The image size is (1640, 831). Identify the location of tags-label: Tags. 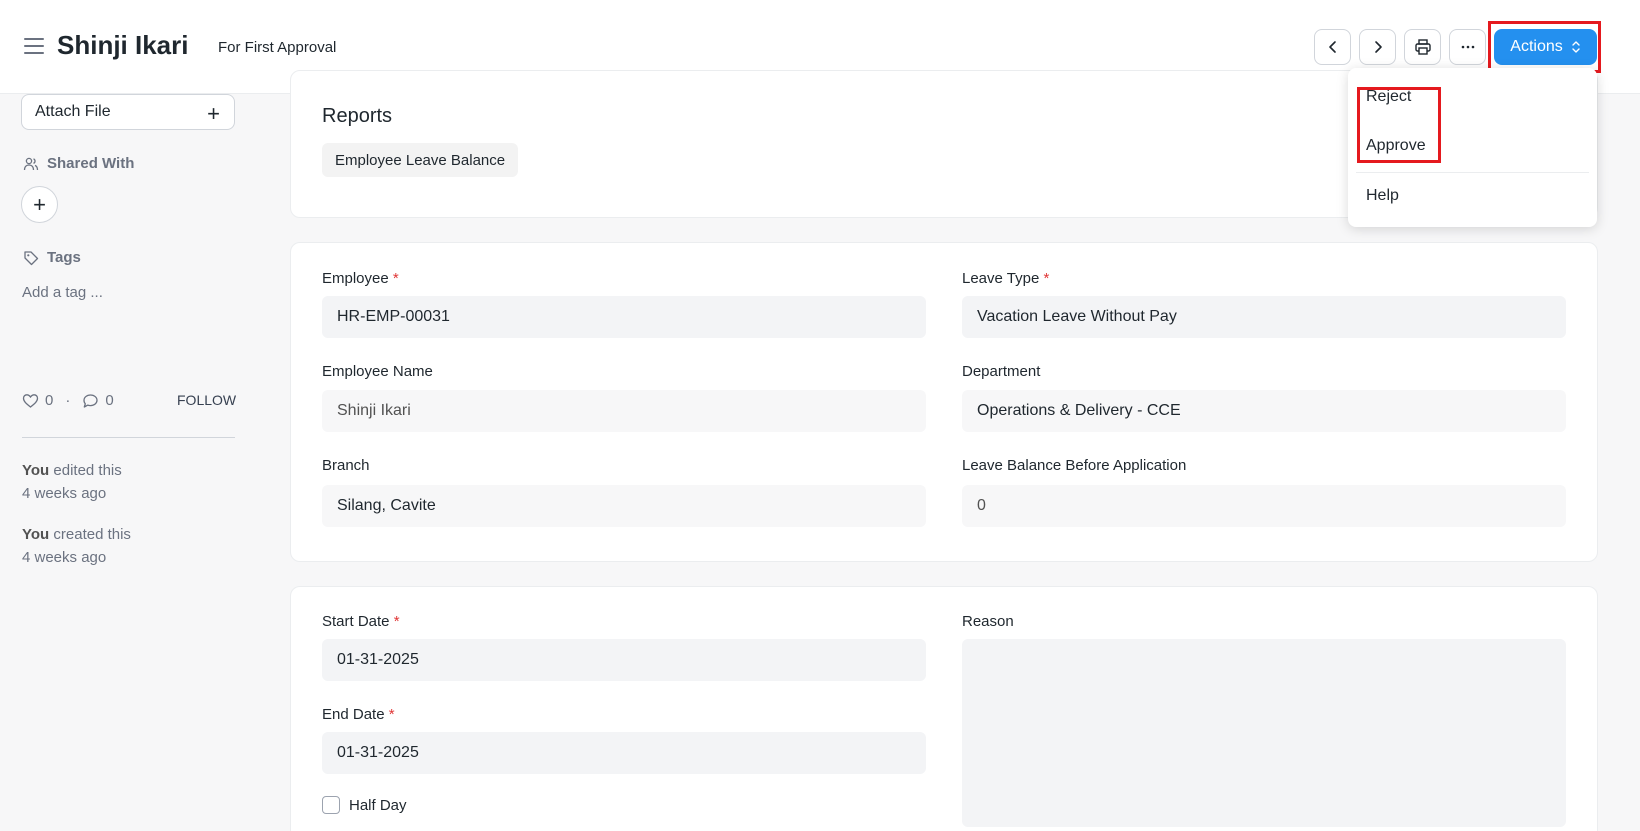
(64, 257).